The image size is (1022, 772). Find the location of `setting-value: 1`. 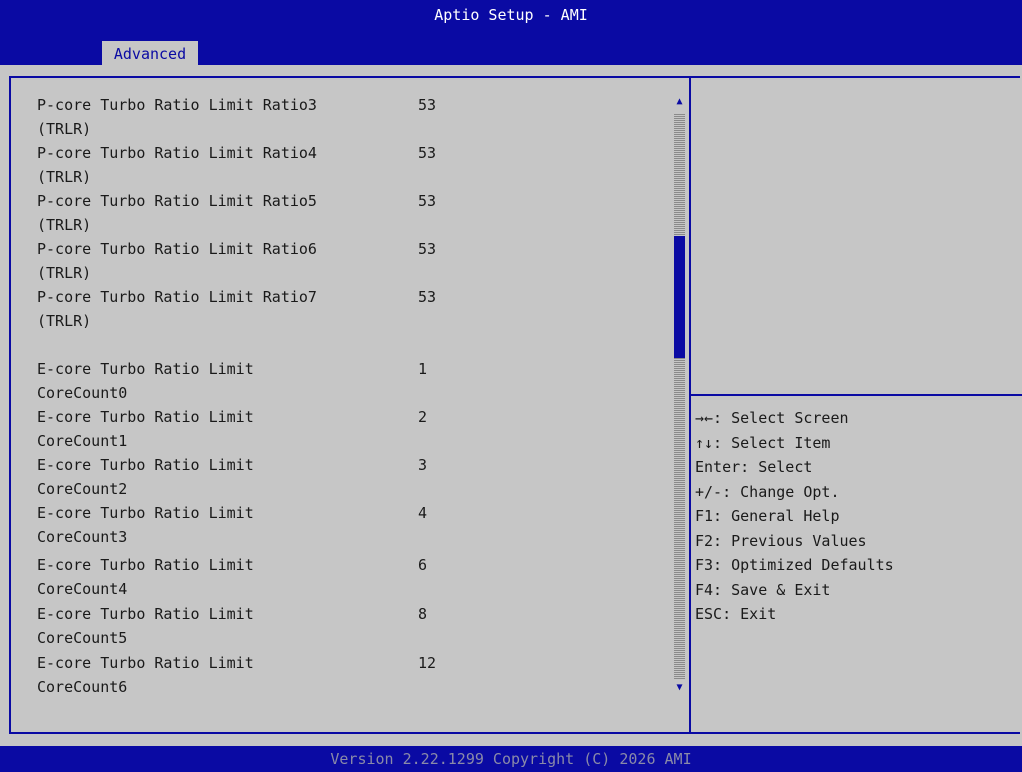

setting-value: 1 is located at coordinates (422, 369).